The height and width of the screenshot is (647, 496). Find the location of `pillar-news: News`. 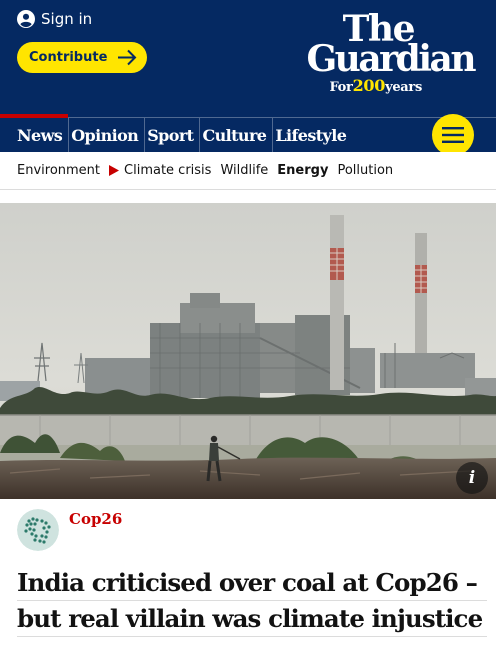

pillar-news: News is located at coordinates (35, 133).